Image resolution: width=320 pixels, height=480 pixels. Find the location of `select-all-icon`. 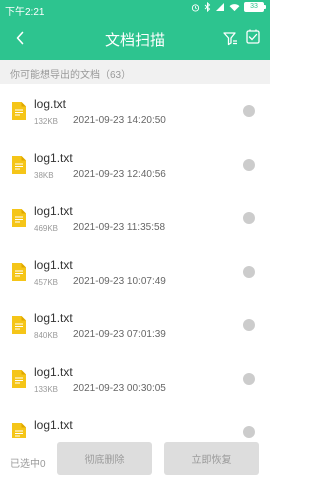

select-all-icon is located at coordinates (253, 36).